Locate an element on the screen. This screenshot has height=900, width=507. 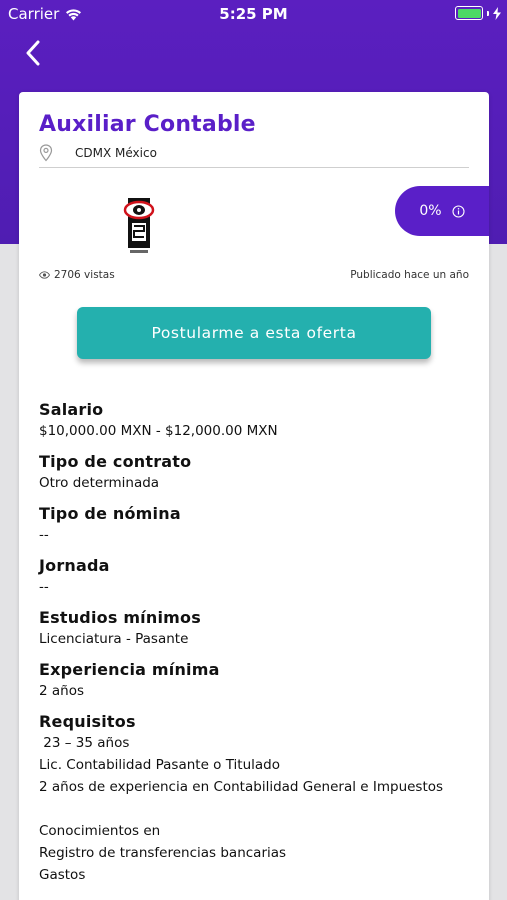
detail-label: Estudios mínimos is located at coordinates (120, 617).